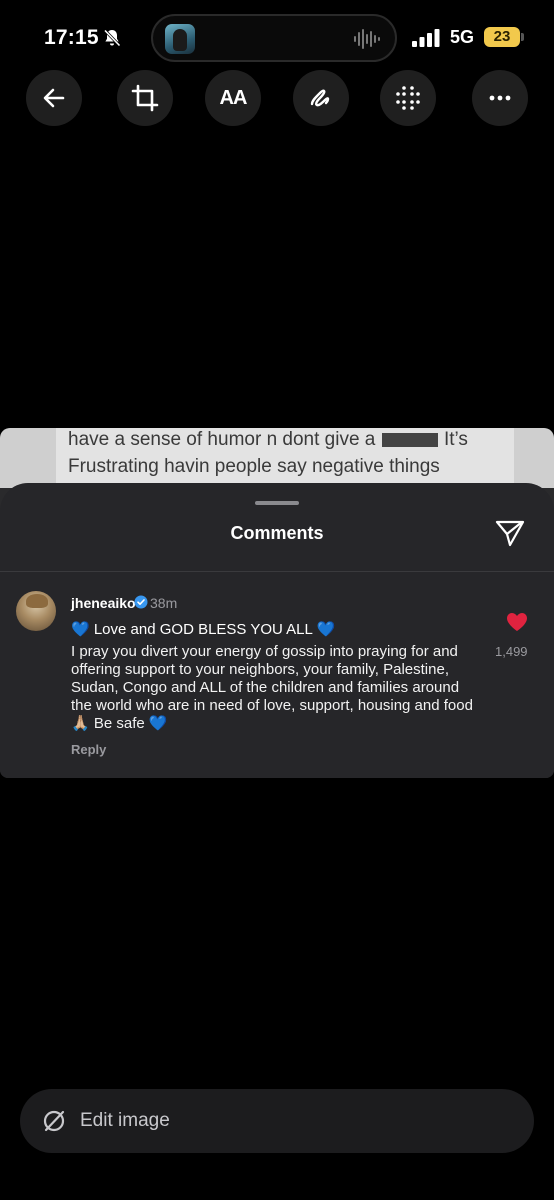 The height and width of the screenshot is (1200, 554). I want to click on comment-time: 38m, so click(164, 603).